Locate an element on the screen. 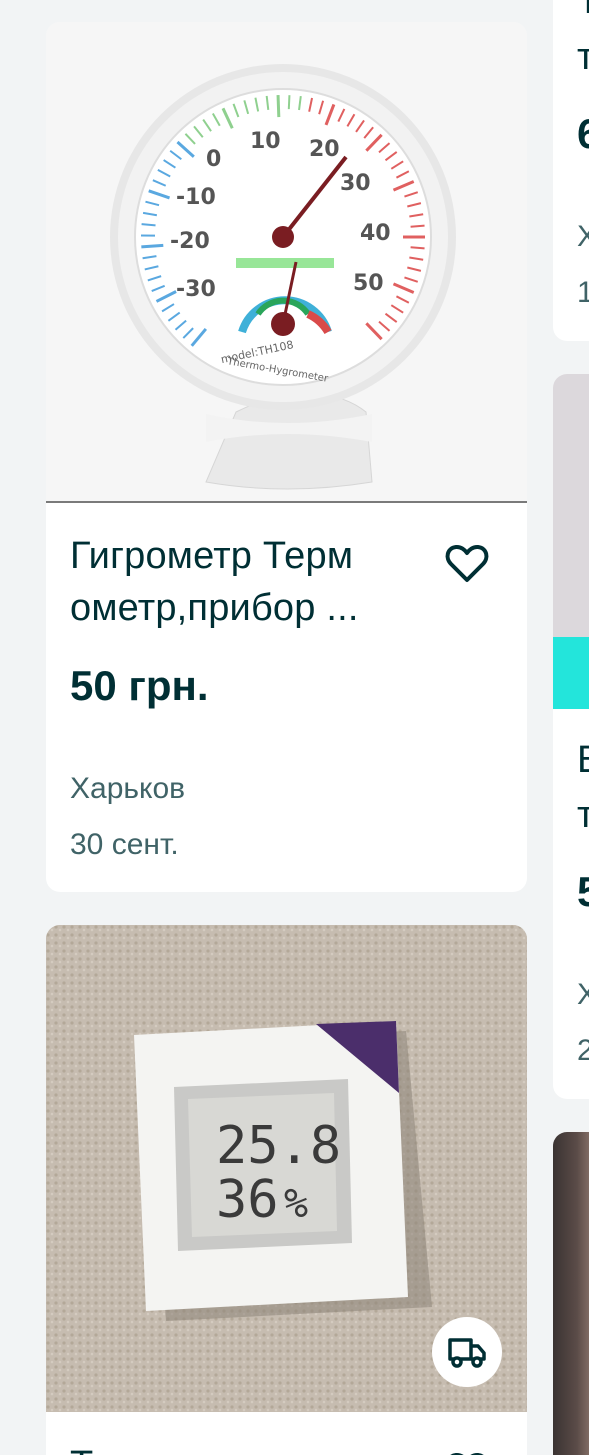  listing-date: 30 сент. is located at coordinates (124, 844).